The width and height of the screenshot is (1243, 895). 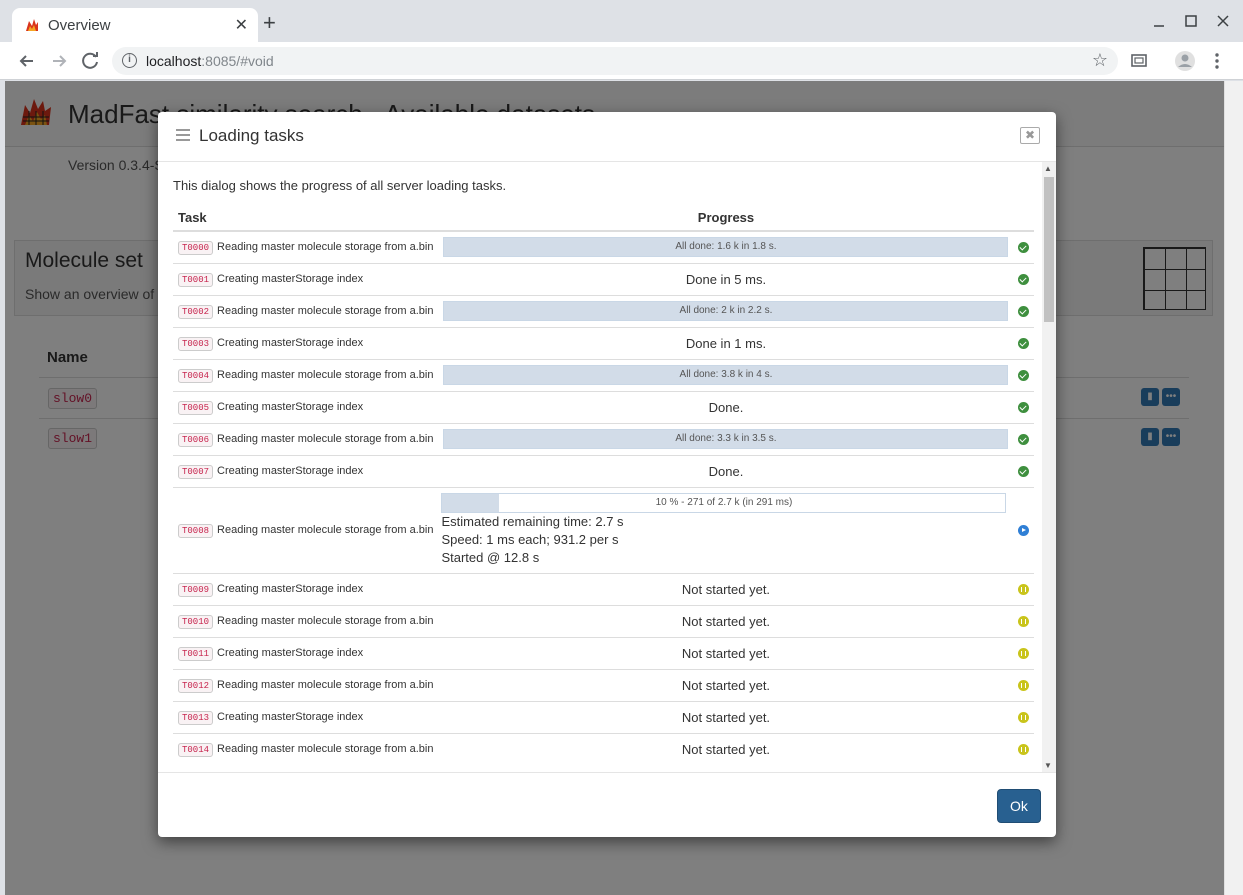 I want to click on task-id: T0007, so click(x=196, y=472).